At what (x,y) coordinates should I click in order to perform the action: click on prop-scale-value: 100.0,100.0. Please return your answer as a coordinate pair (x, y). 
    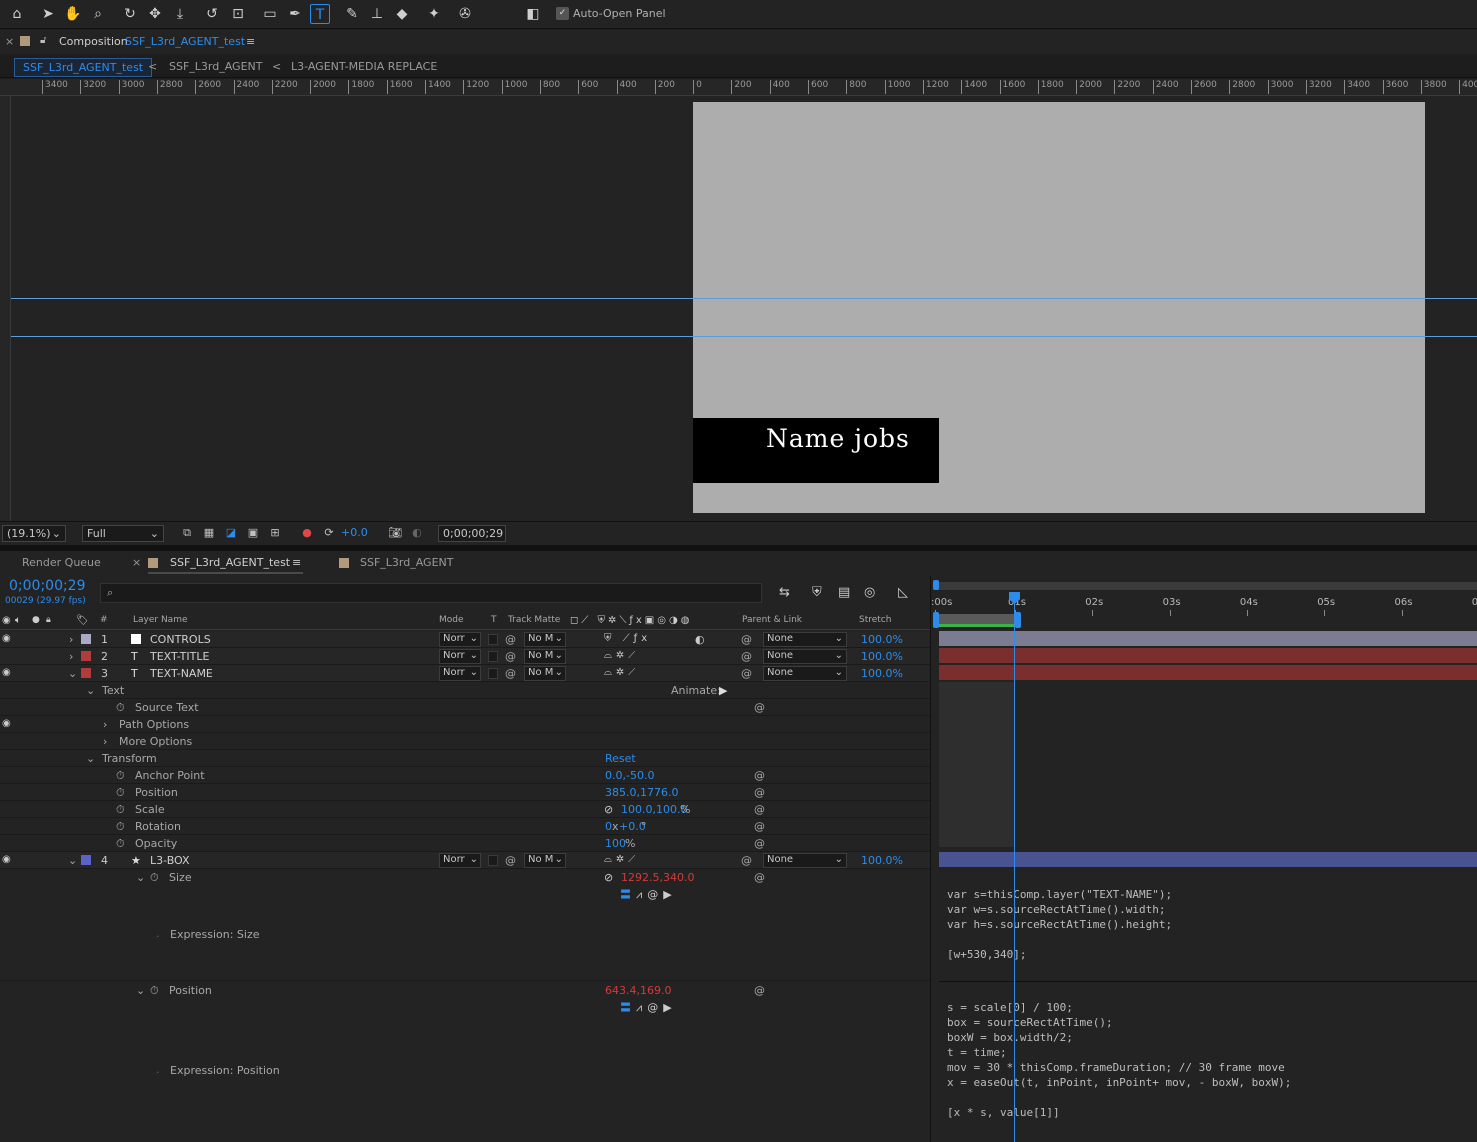
    Looking at the image, I should click on (654, 809).